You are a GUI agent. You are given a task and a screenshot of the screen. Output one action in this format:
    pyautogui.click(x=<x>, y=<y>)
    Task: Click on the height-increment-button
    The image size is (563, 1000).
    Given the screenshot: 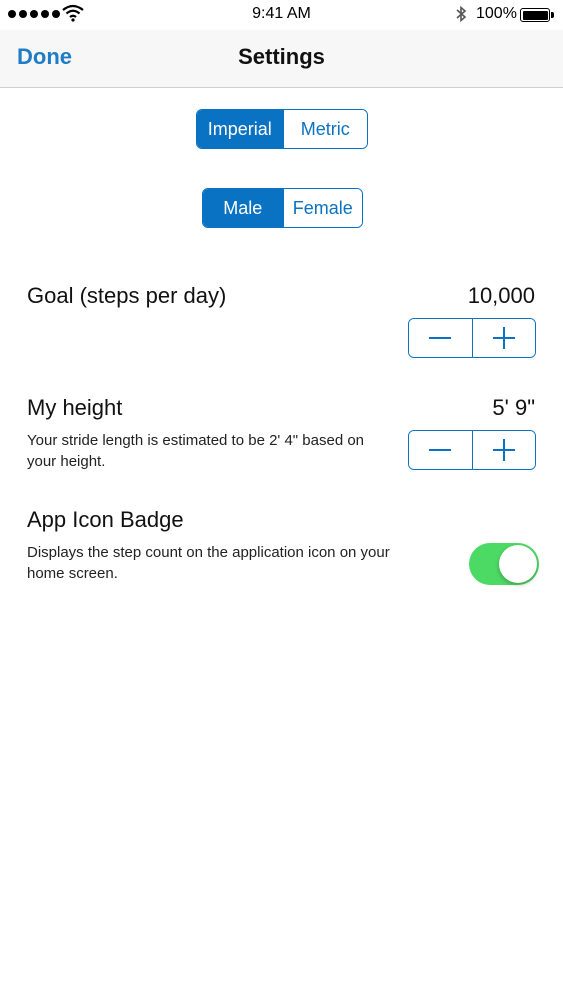 What is the action you would take?
    pyautogui.click(x=503, y=450)
    